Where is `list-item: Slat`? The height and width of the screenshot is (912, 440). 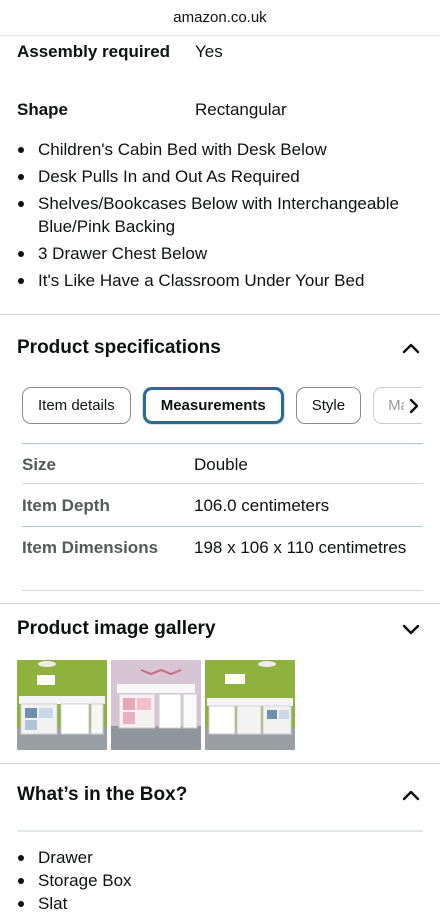 list-item: Slat is located at coordinates (74, 902).